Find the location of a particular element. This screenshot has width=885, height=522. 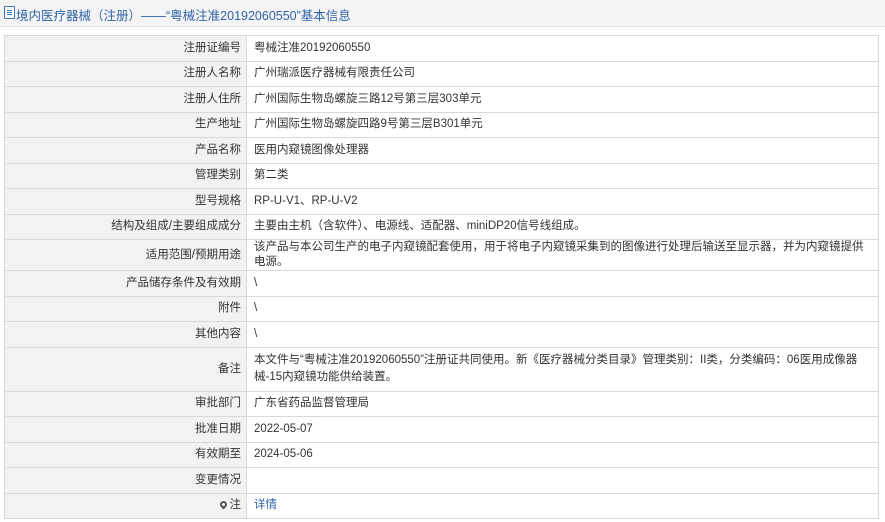

table-row: 批准日期 2022-05-07 is located at coordinates (441, 429).